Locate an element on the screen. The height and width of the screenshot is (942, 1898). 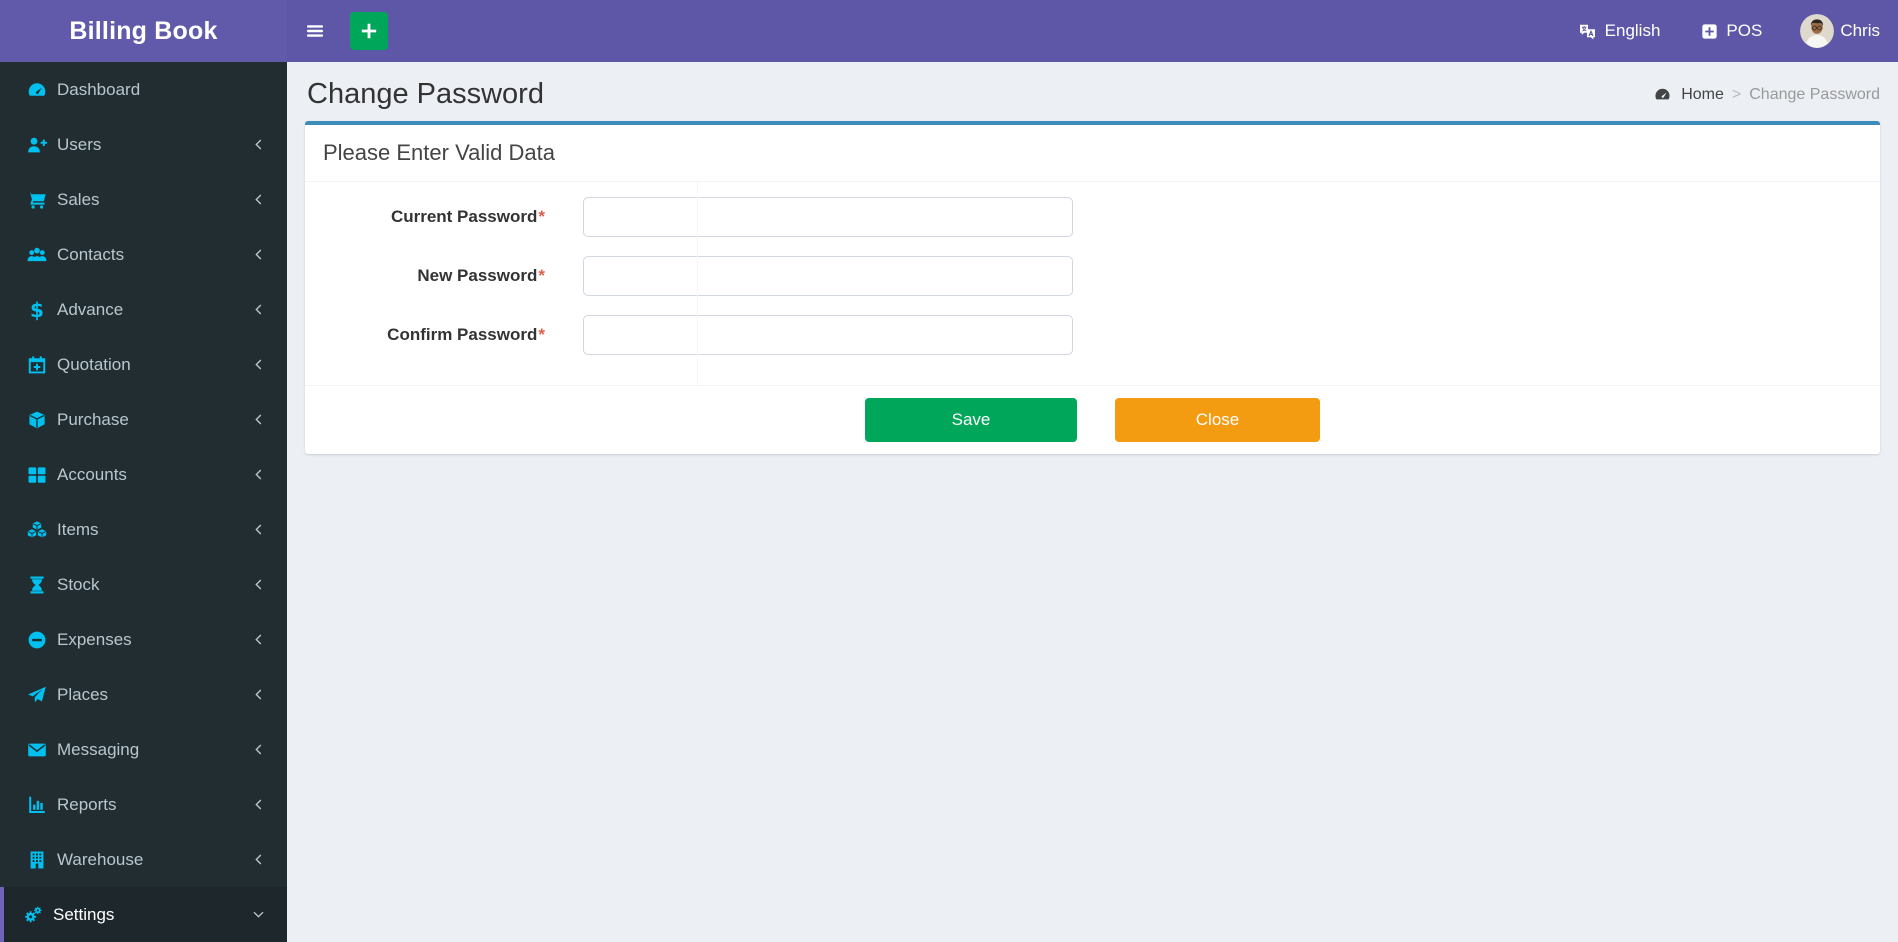
save-button: Save is located at coordinates (971, 420).